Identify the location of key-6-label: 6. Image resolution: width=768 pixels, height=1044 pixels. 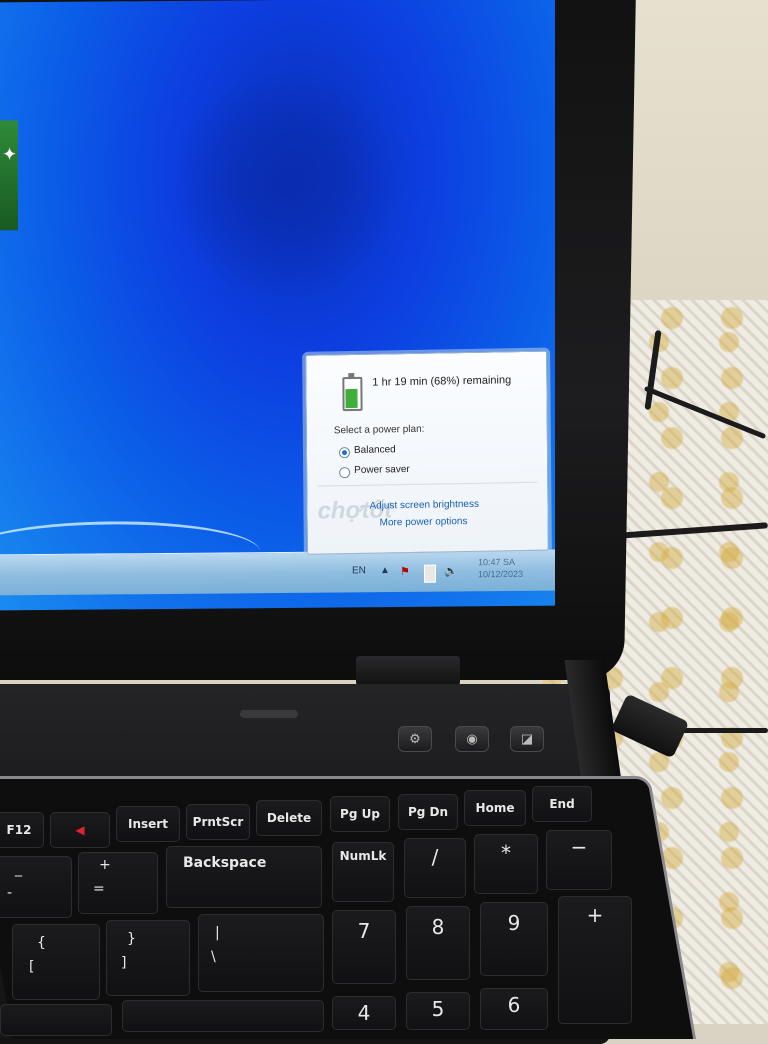
(514, 1005).